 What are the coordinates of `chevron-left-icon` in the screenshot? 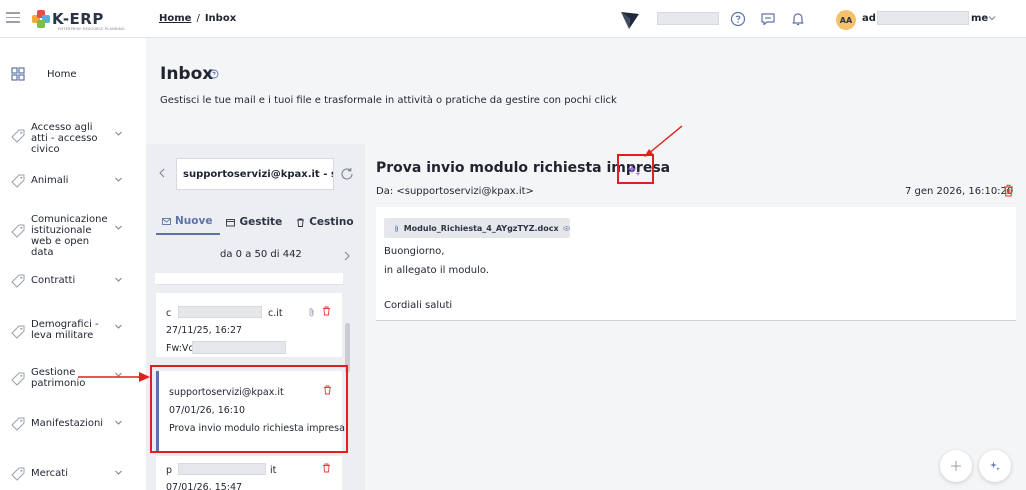 It's located at (162, 173).